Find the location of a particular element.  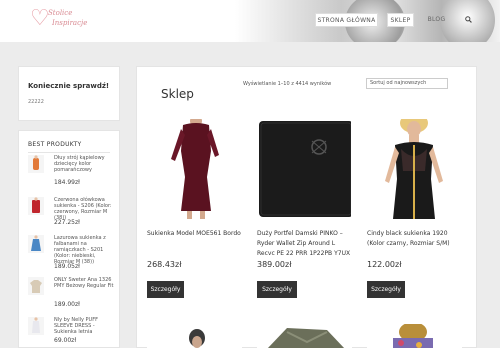

sort-dropdown: Sortuj od najnowszych is located at coordinates (407, 83).